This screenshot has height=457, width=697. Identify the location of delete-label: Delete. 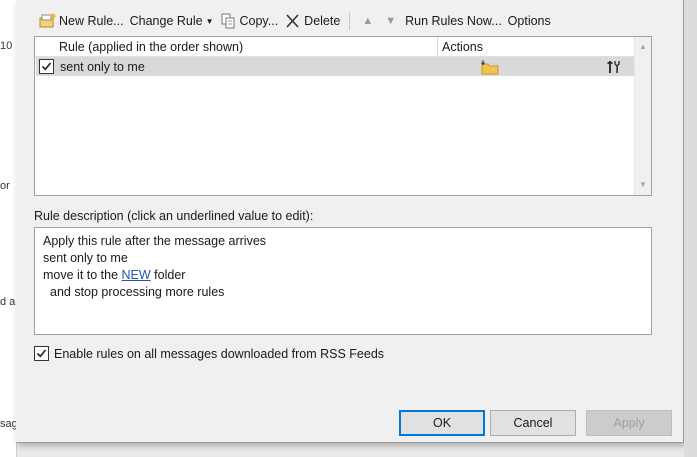
(322, 21).